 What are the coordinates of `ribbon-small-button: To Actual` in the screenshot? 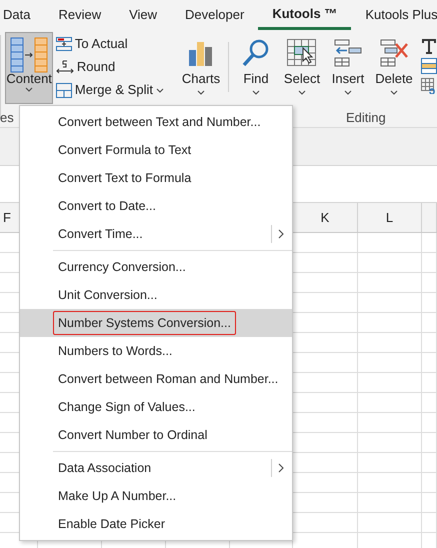 It's located at (110, 44).